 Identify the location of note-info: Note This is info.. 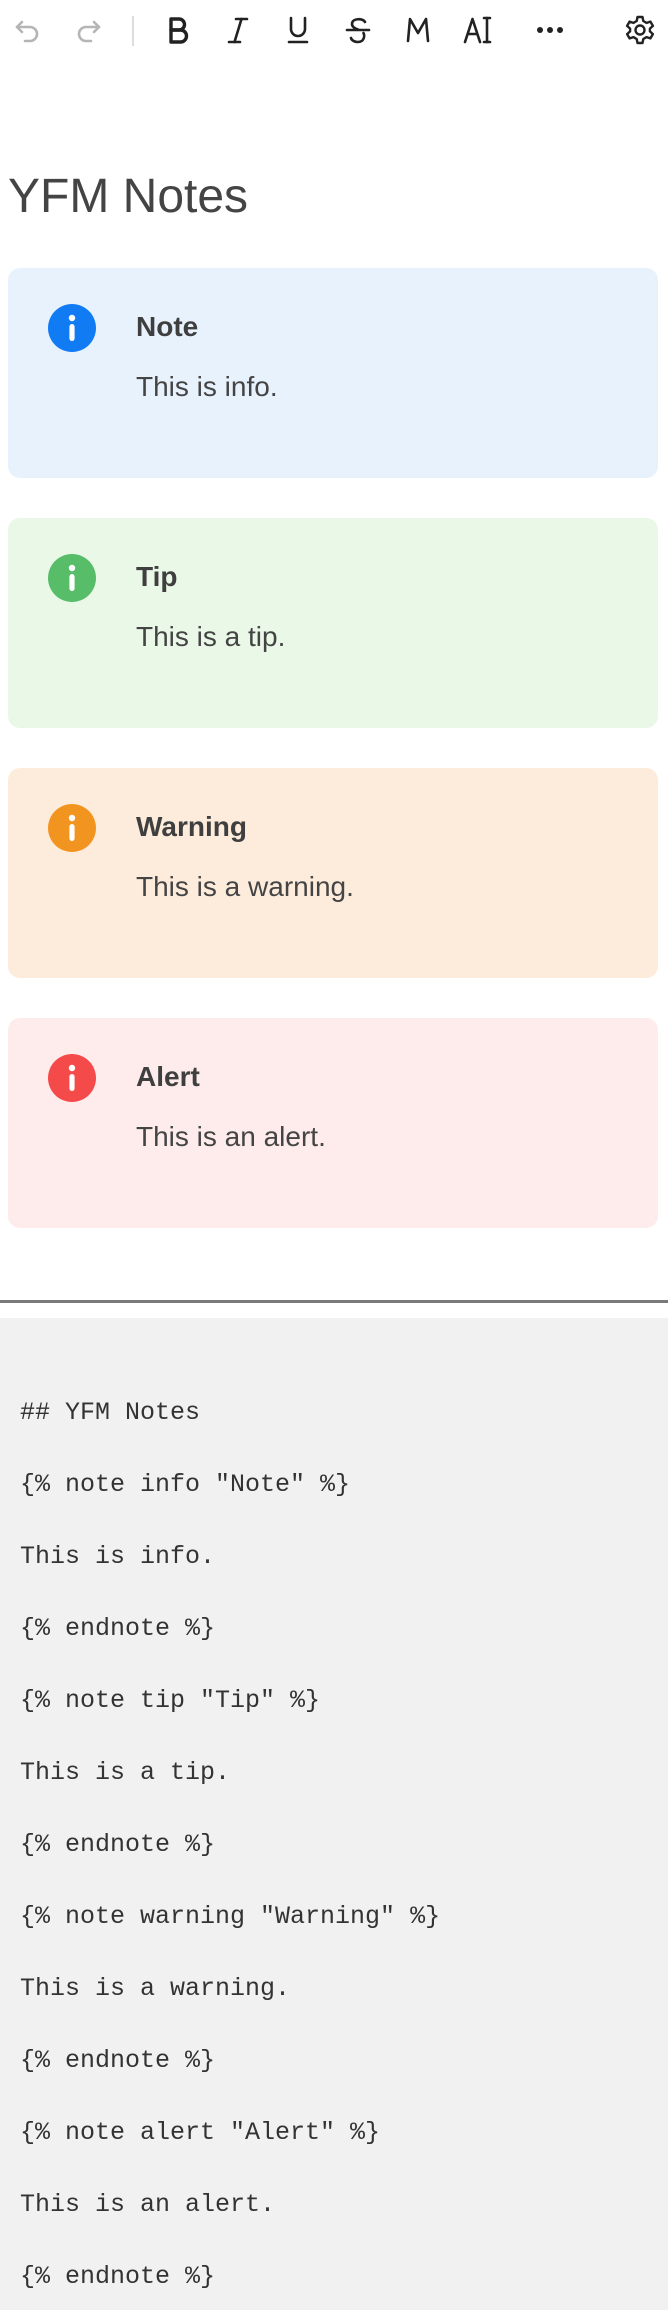
(333, 373).